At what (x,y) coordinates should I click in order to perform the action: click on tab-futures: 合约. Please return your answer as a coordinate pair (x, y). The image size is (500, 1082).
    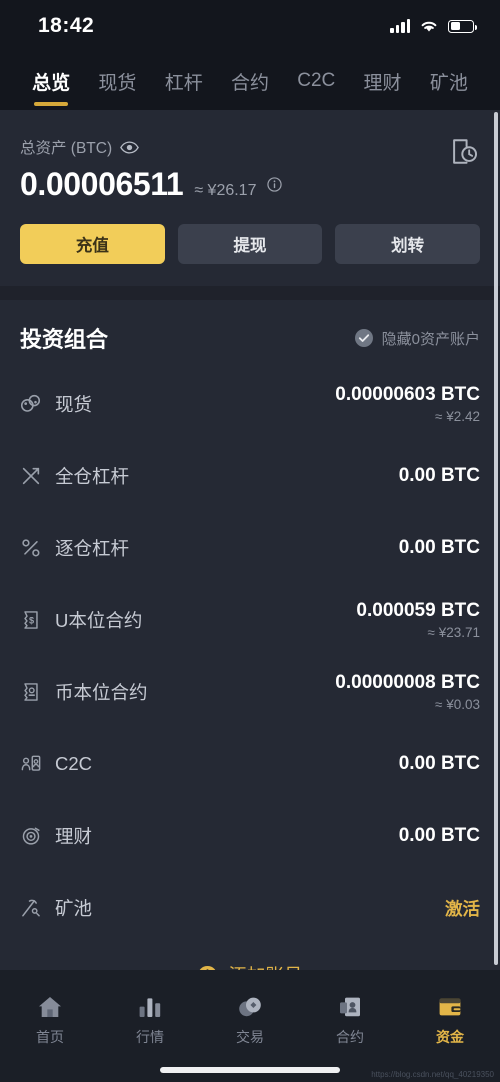
    Looking at the image, I should click on (250, 81).